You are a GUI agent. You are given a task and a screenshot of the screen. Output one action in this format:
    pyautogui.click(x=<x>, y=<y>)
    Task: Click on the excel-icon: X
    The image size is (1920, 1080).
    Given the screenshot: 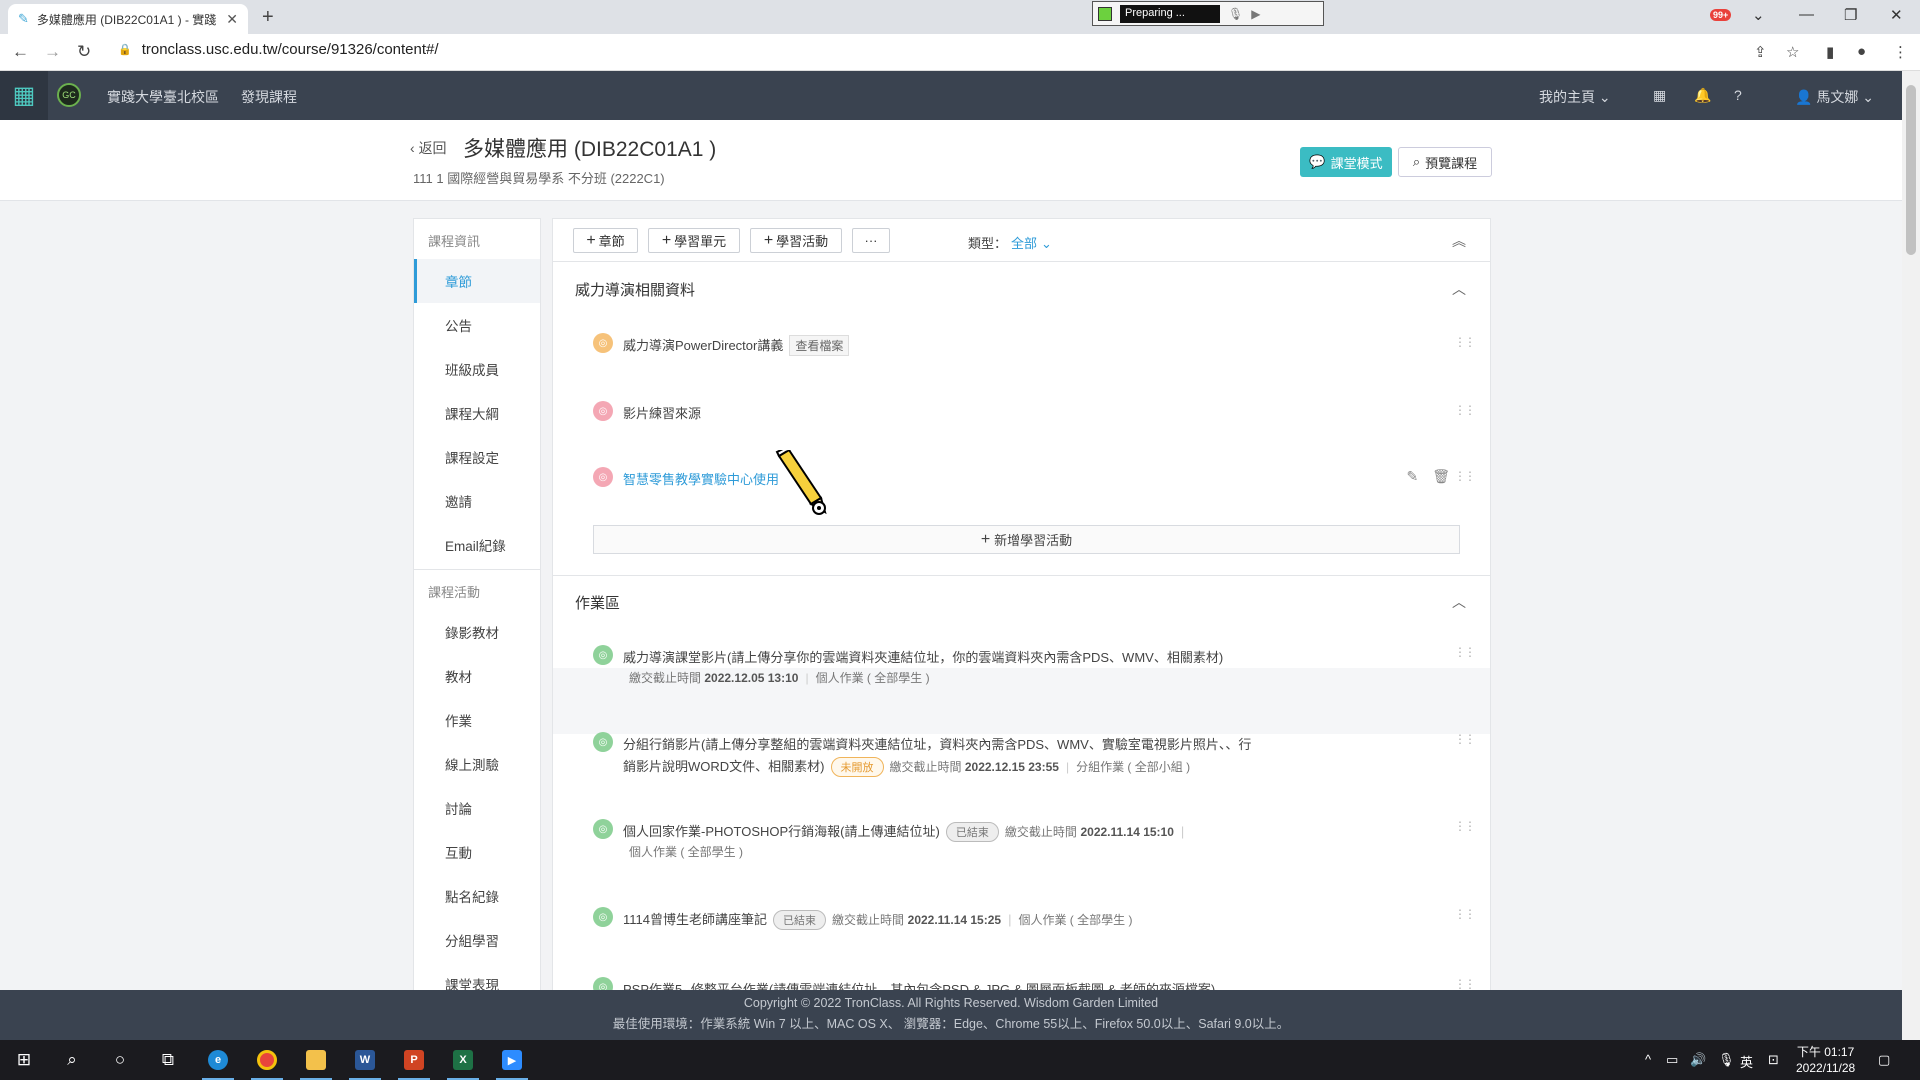 What is the action you would take?
    pyautogui.click(x=463, y=1060)
    